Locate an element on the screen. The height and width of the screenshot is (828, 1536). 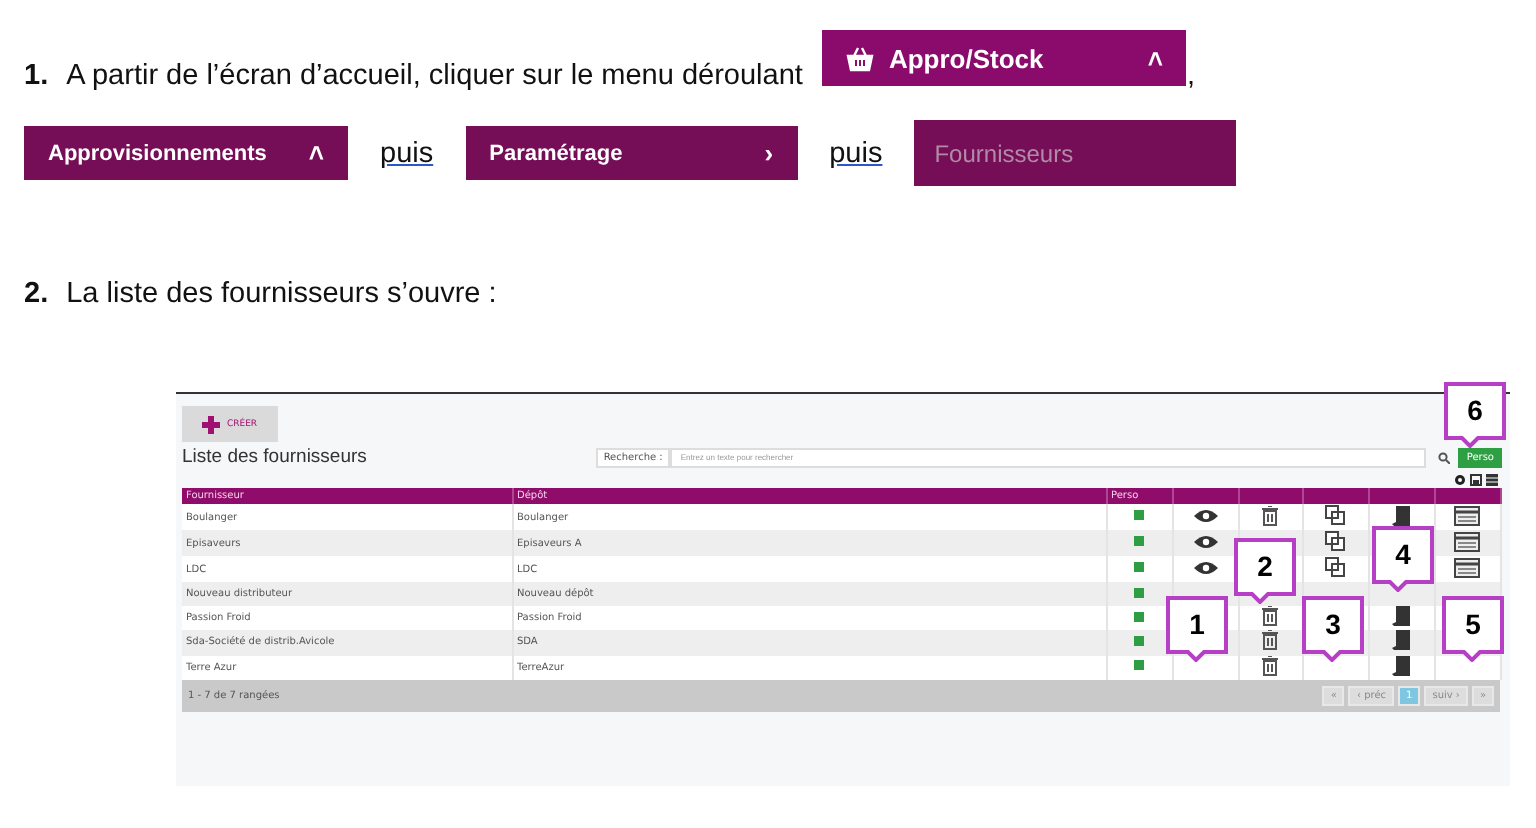
page-title: Liste des fournisseurs is located at coordinates (275, 457).